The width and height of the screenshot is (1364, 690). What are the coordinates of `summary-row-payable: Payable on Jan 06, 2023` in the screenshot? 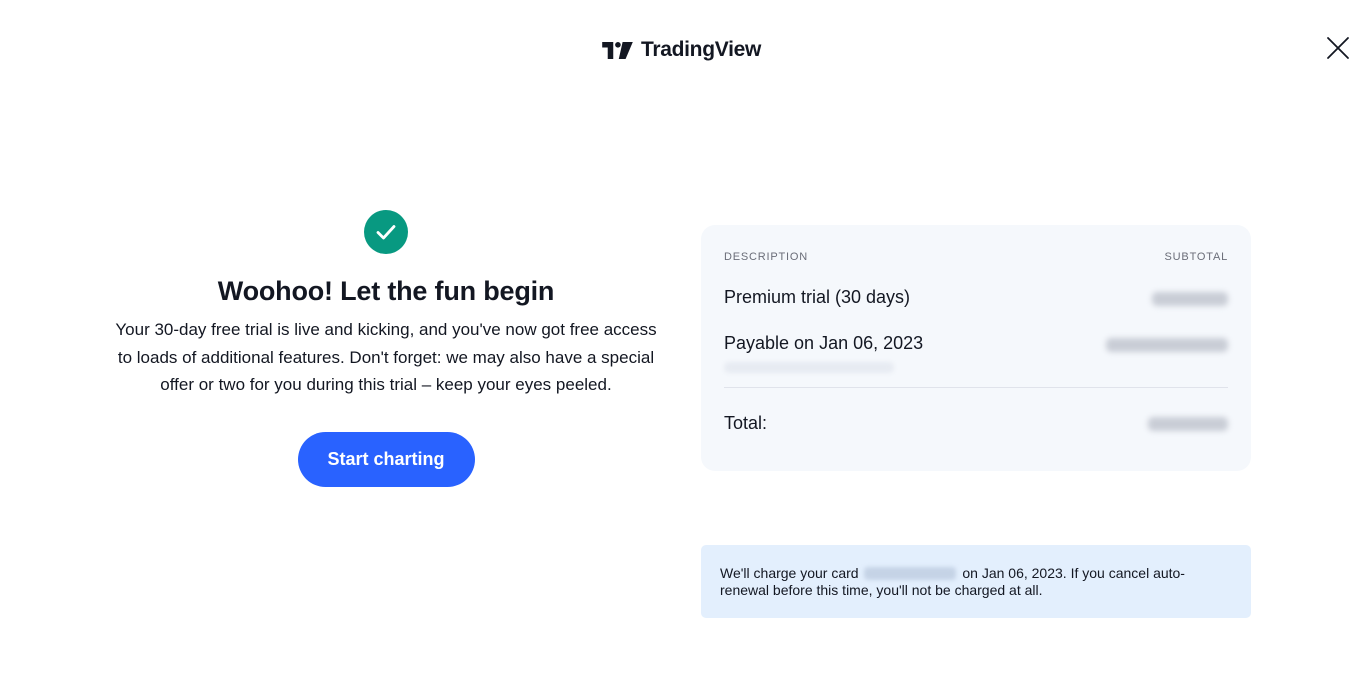 It's located at (976, 353).